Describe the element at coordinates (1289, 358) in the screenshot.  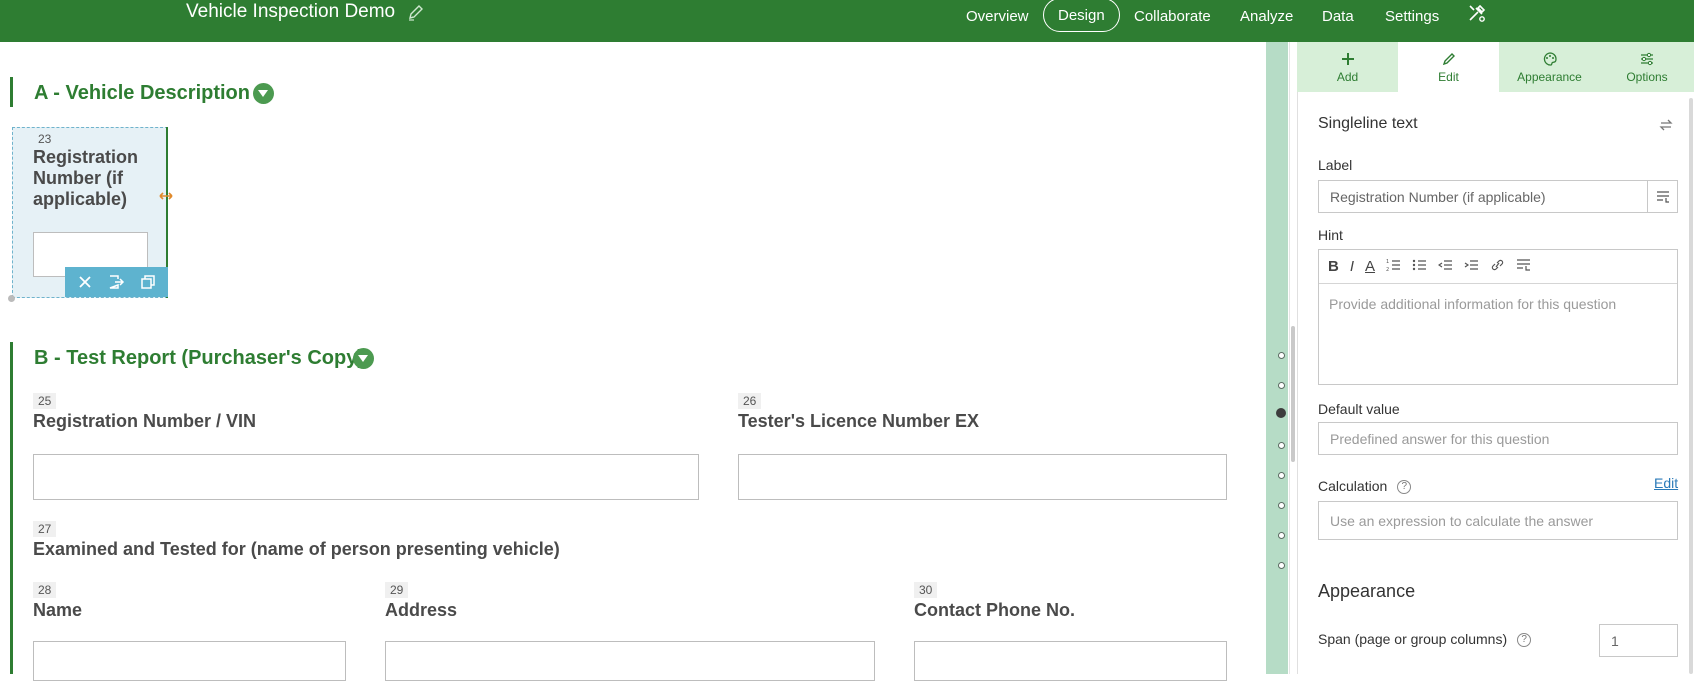
I see `divider` at that location.